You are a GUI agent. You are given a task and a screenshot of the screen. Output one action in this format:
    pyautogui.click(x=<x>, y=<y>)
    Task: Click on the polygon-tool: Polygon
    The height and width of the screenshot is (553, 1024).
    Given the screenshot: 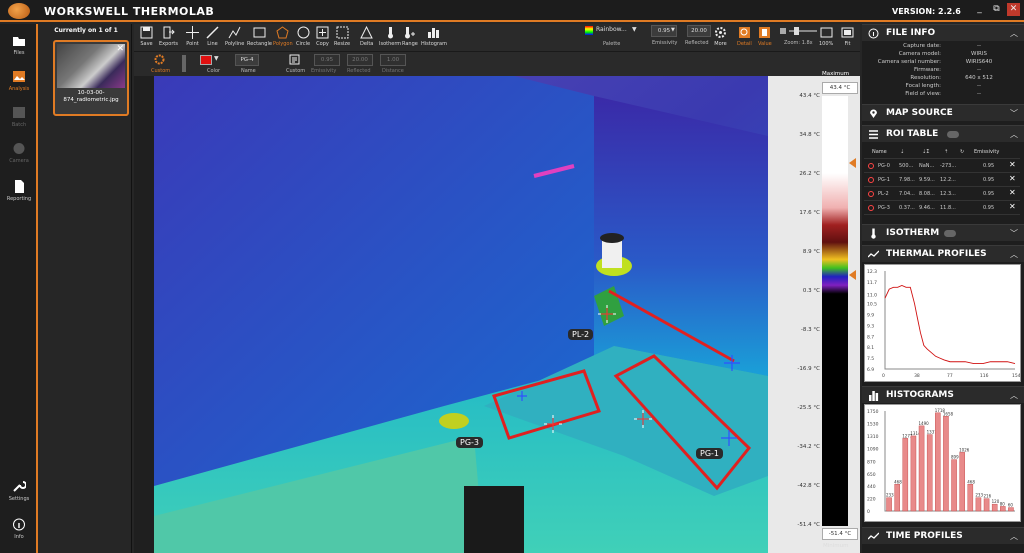 What is the action you would take?
    pyautogui.click(x=283, y=36)
    